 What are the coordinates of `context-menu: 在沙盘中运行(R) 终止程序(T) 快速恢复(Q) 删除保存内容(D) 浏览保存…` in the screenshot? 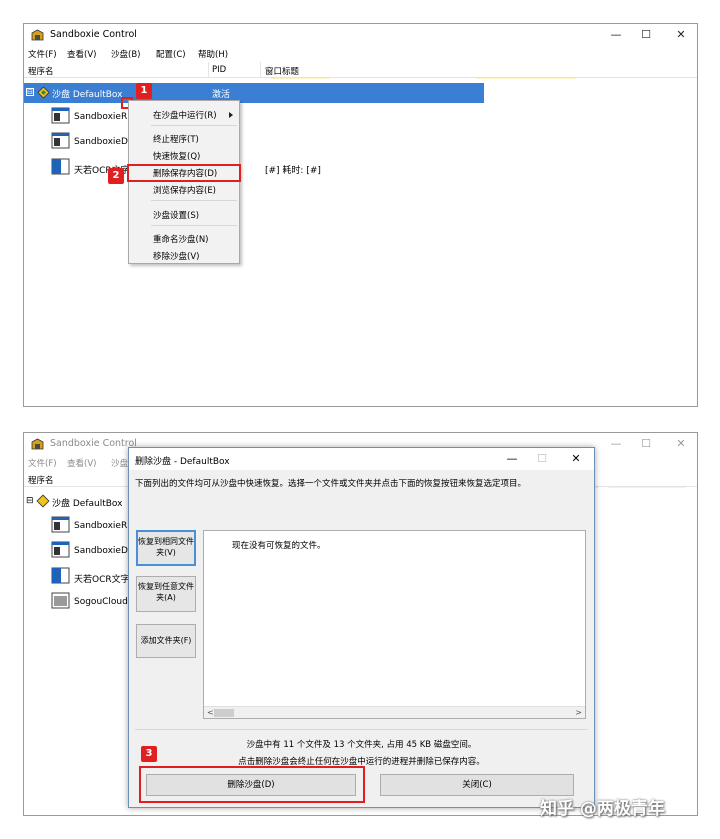 It's located at (184, 182).